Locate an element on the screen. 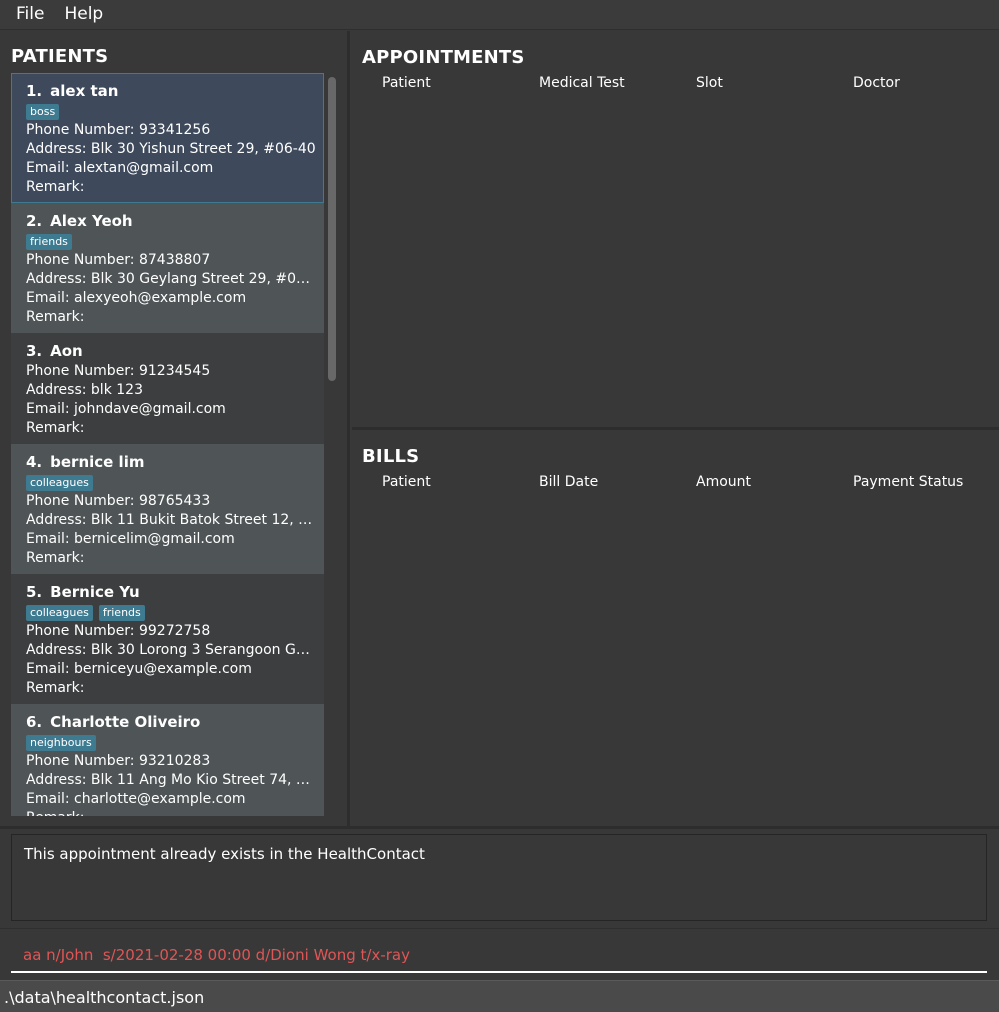 The image size is (999, 1012). patient-email: Email: bernicelim@gmail.com is located at coordinates (130, 539).